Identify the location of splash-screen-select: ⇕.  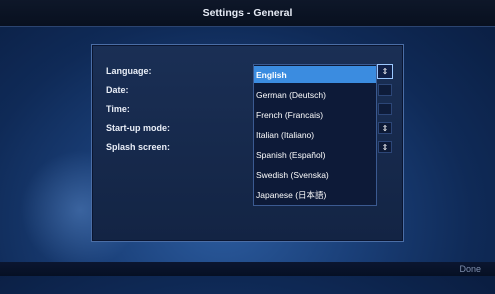
(385, 147).